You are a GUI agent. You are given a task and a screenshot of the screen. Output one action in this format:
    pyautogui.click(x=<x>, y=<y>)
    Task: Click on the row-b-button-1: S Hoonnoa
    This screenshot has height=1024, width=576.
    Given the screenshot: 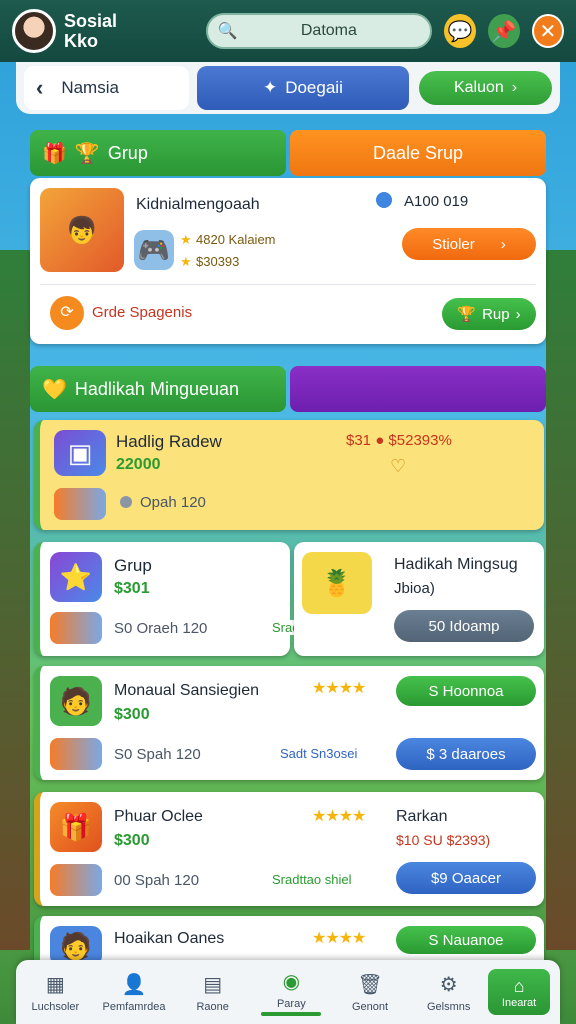 What is the action you would take?
    pyautogui.click(x=466, y=691)
    